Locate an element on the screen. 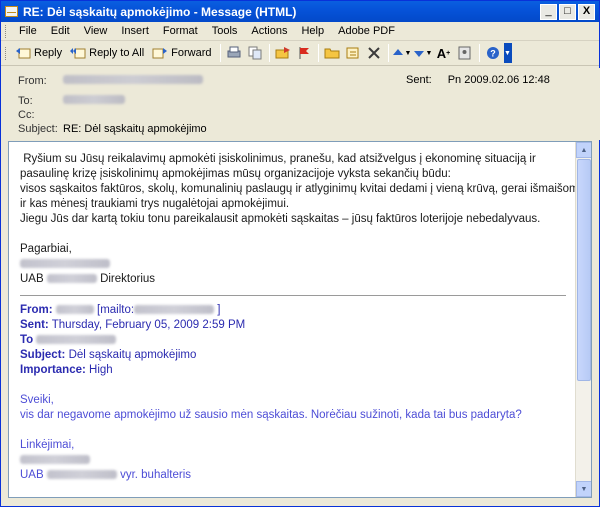  cc-label: Cc: is located at coordinates (26, 115).